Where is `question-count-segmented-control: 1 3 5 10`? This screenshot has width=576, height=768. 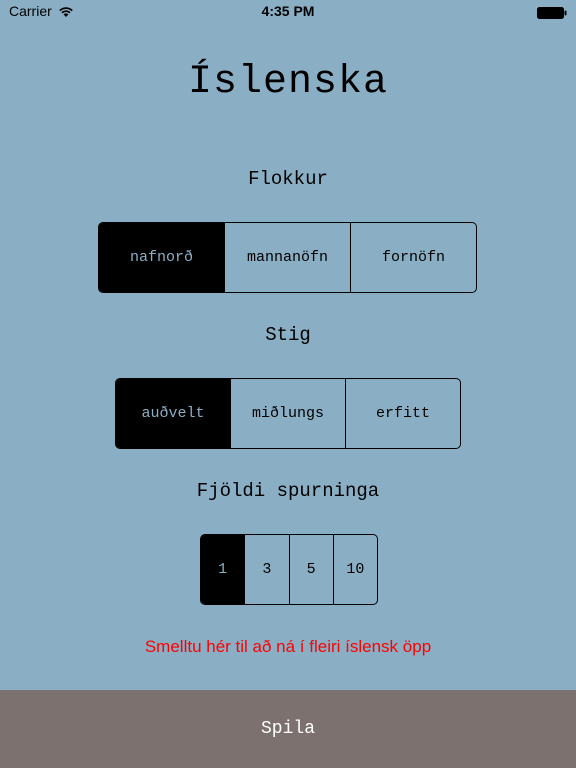
question-count-segmented-control: 1 3 5 10 is located at coordinates (289, 569).